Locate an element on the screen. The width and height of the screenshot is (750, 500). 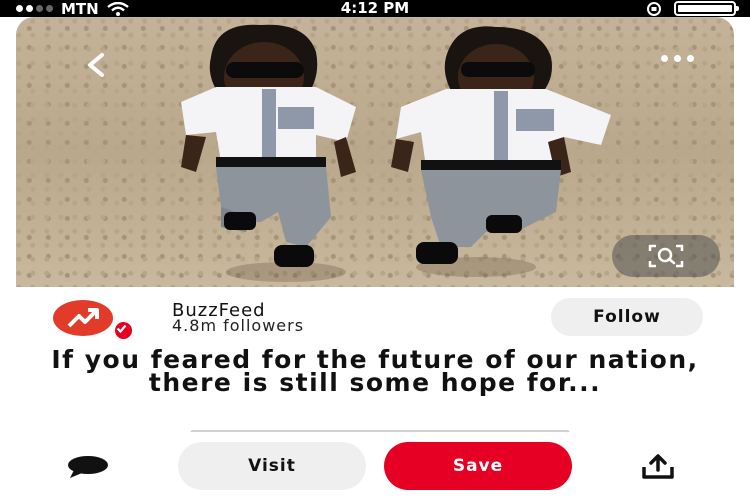
trending-arrow-icon is located at coordinates (83, 318).